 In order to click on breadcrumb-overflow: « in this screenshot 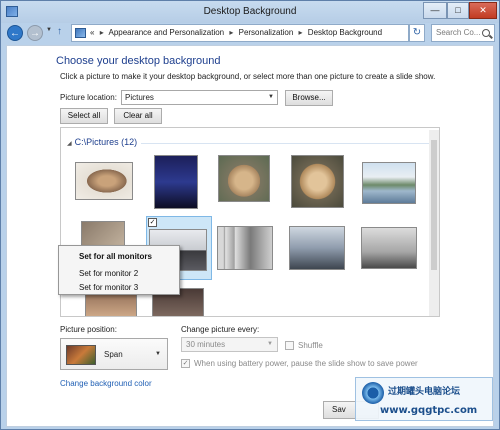, I will do `click(92, 32)`.